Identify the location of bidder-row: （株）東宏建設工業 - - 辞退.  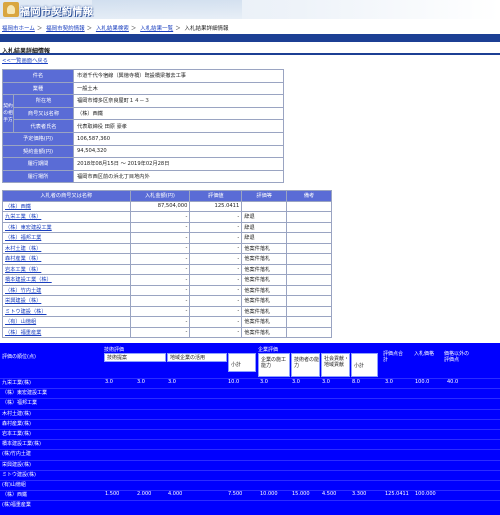
(167, 227).